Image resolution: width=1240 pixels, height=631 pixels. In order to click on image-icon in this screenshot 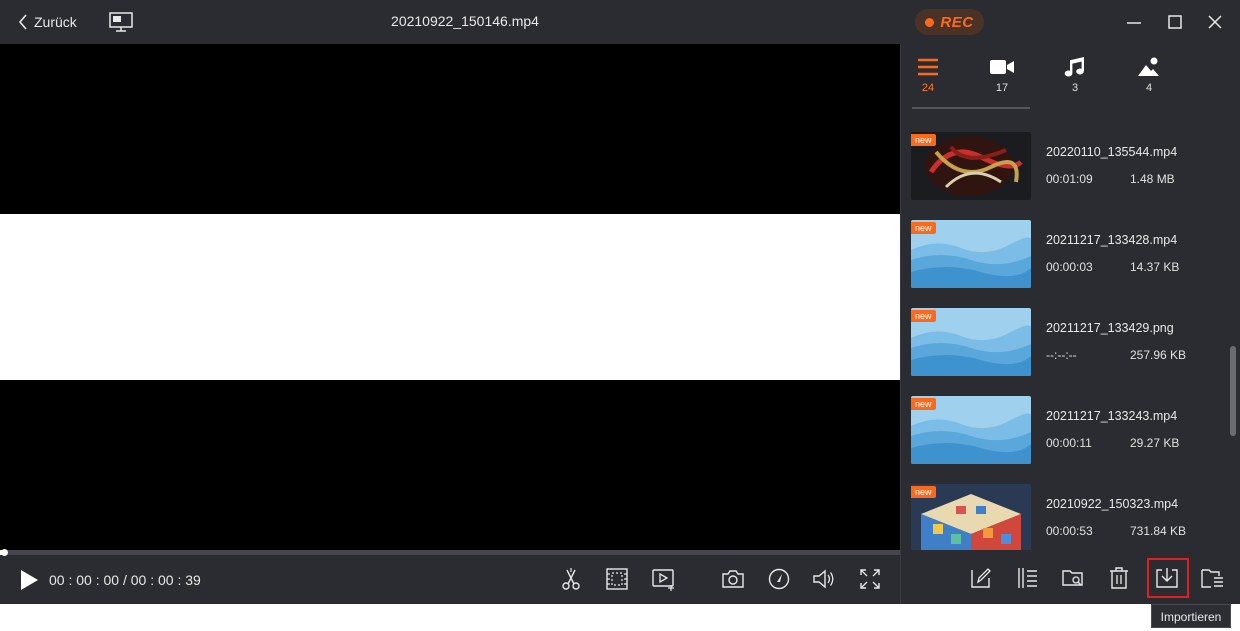, I will do `click(1148, 66)`.